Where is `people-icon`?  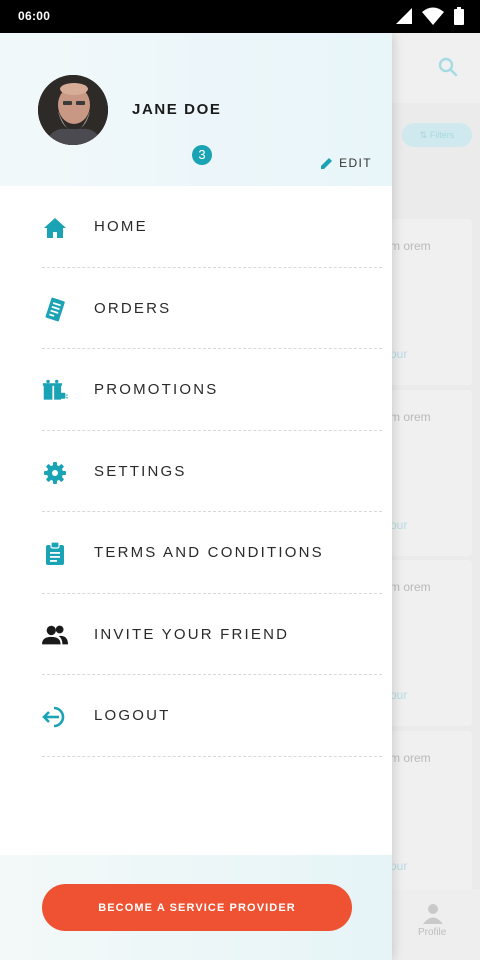
people-icon is located at coordinates (55, 634).